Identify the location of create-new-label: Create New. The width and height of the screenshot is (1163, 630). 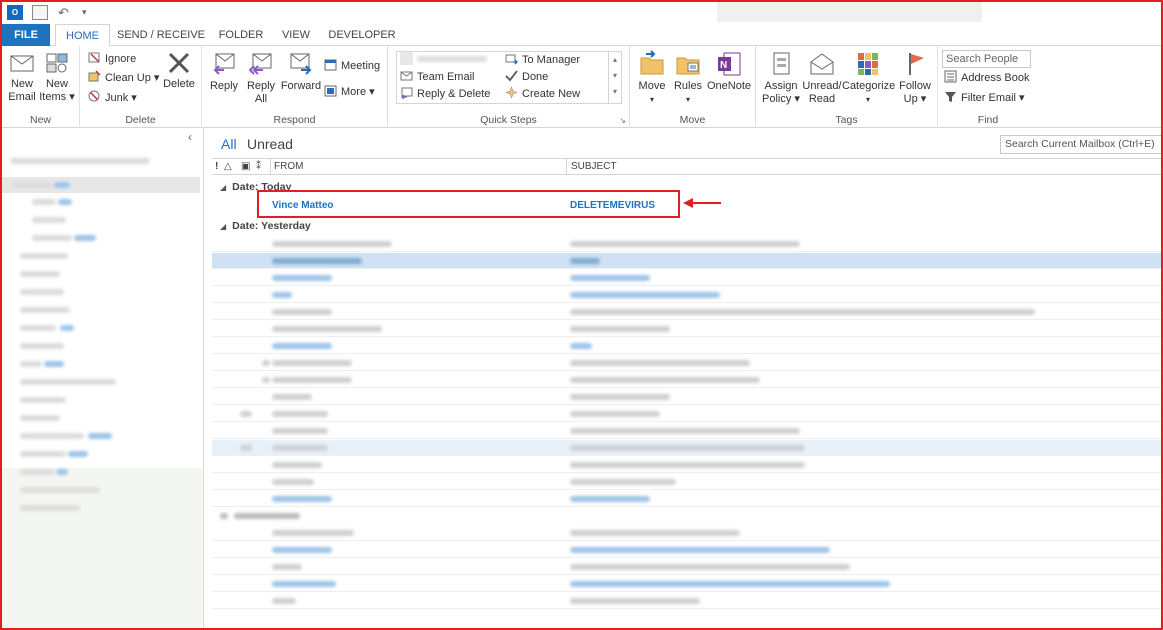
(551, 94).